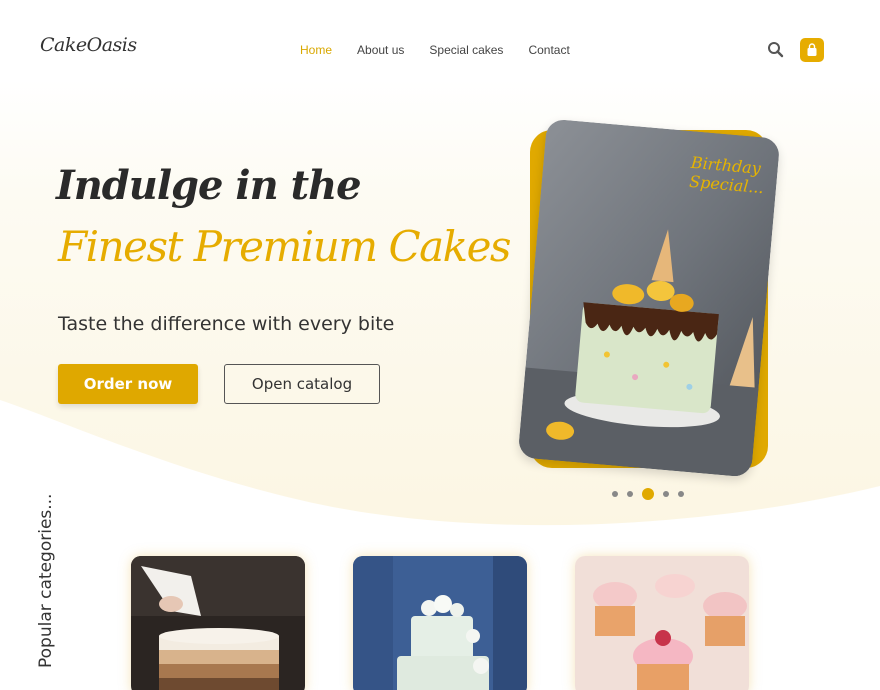 The width and height of the screenshot is (880, 690). I want to click on hero-headline-line1: Indulge in the, so click(209, 185).